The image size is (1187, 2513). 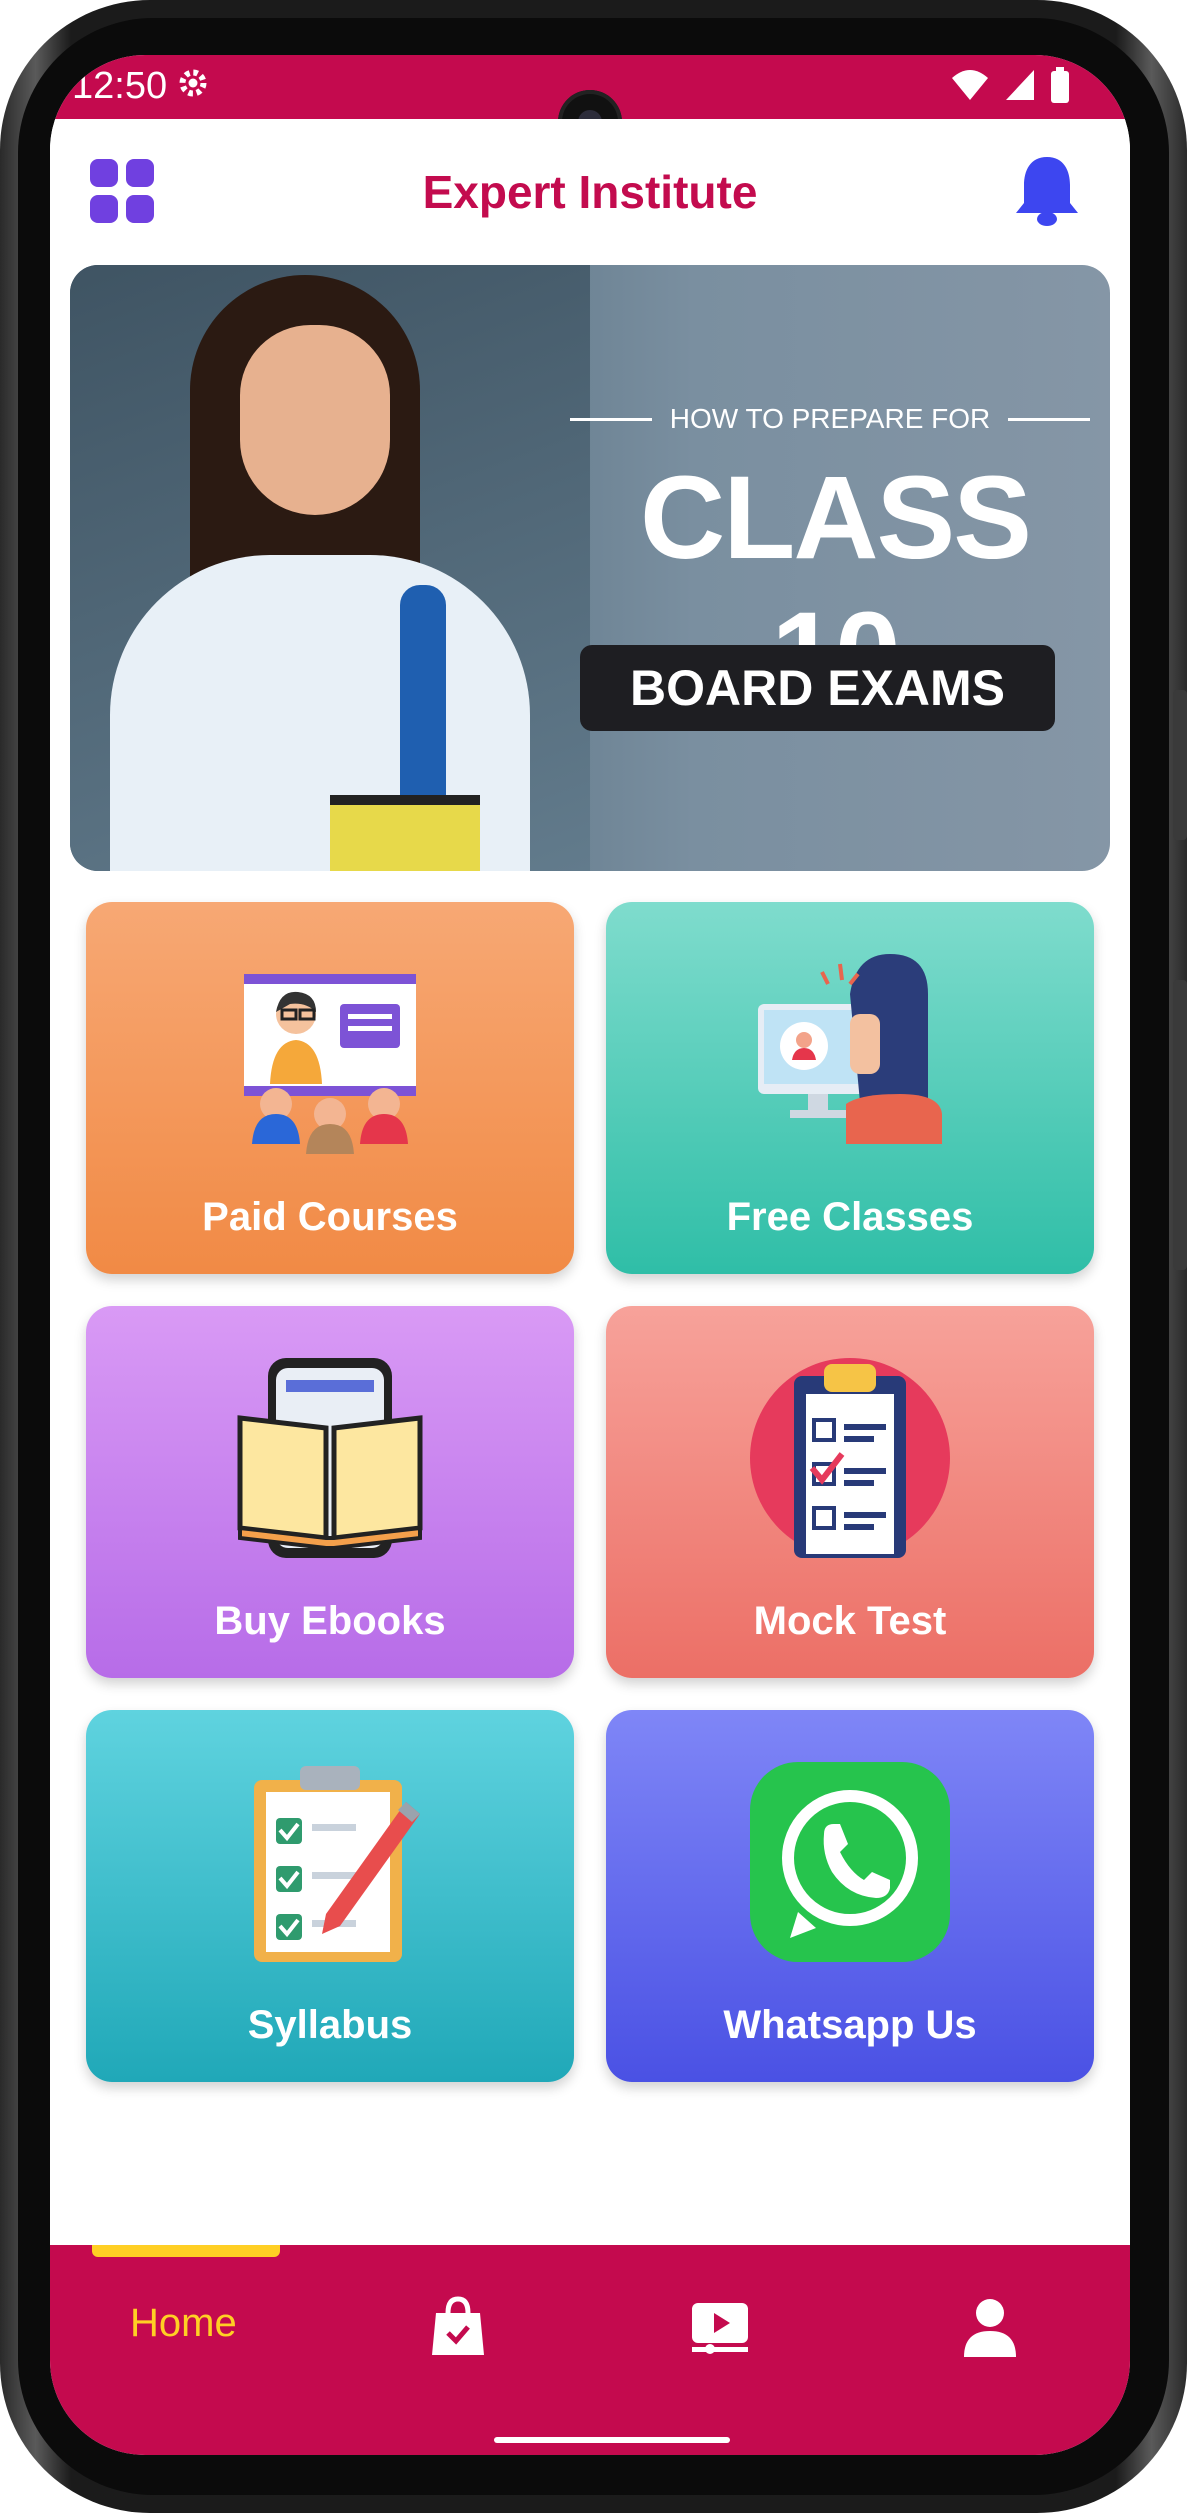 I want to click on syllabus-label: Syllabus, so click(x=330, y=2025).